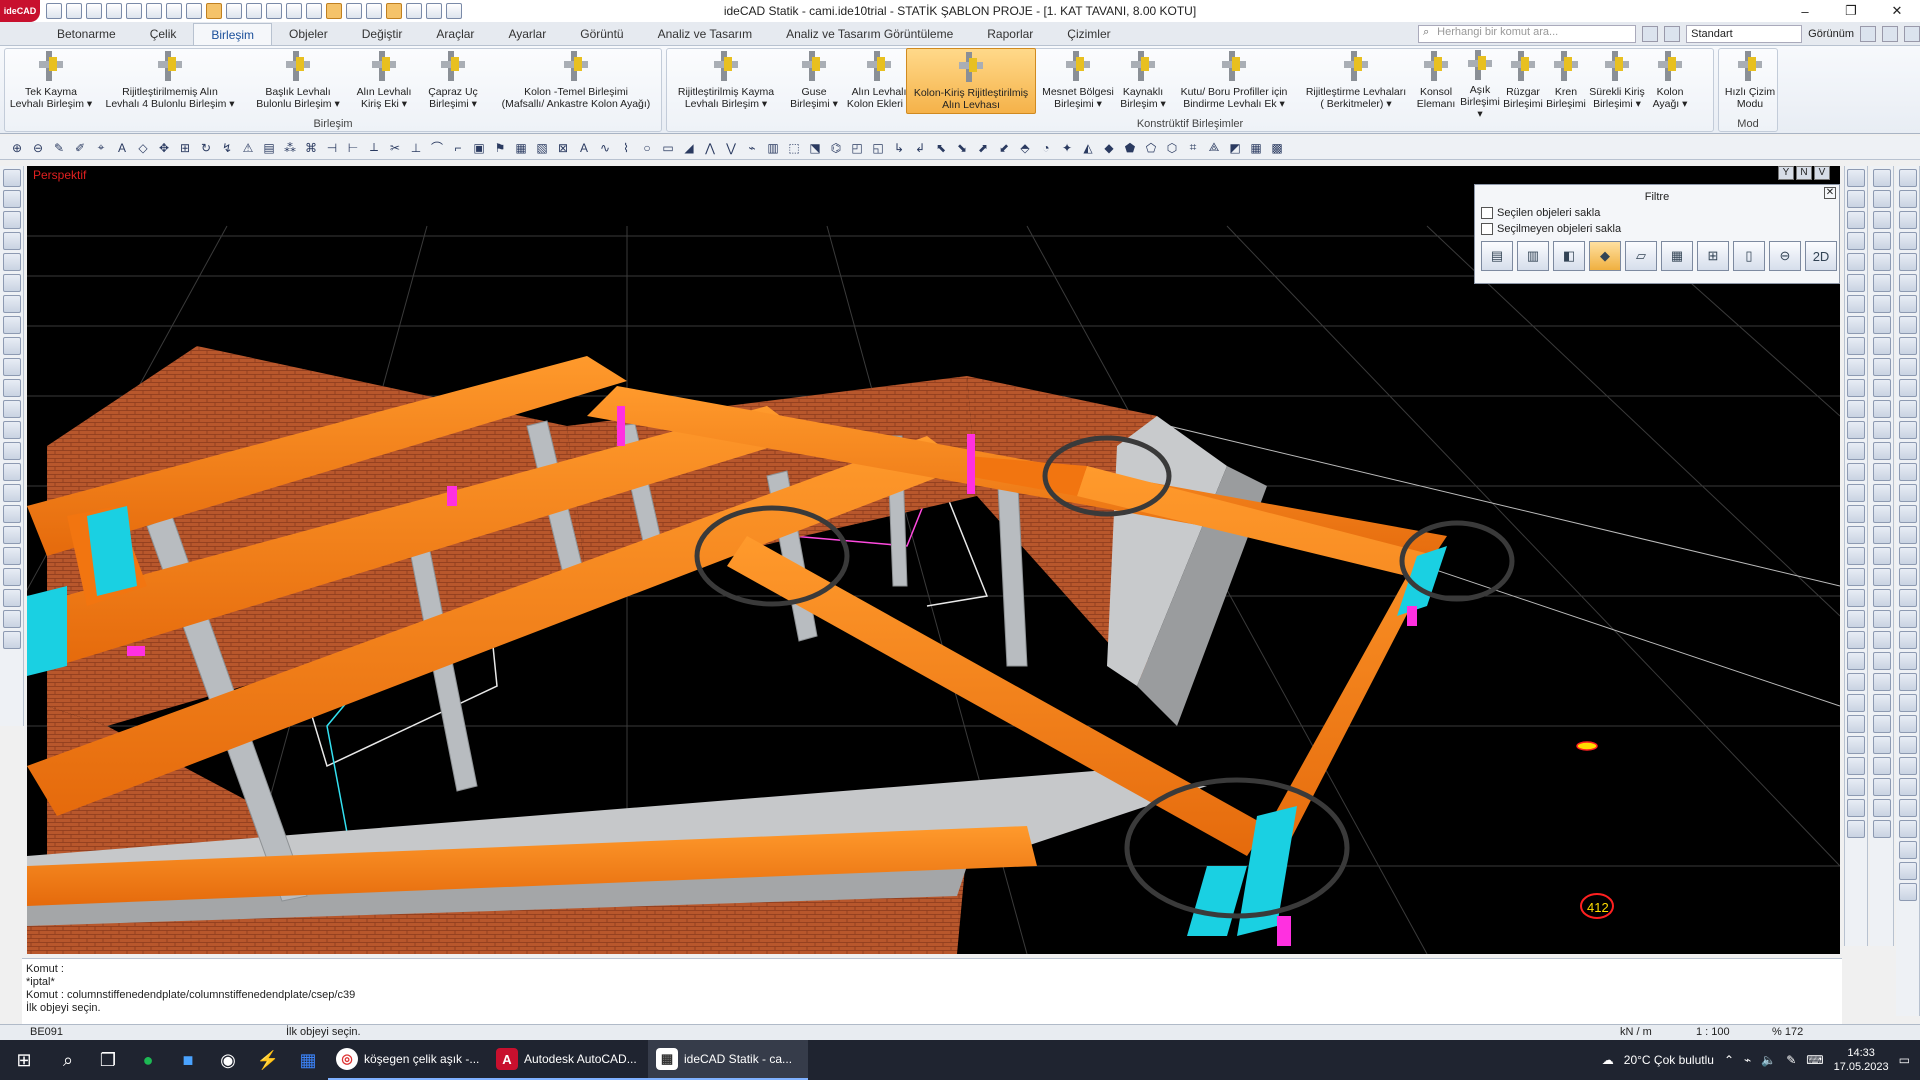 This screenshot has height=1080, width=1920. Describe the element at coordinates (1749, 256) in the screenshot. I see `filter-door-icon: ▯` at that location.